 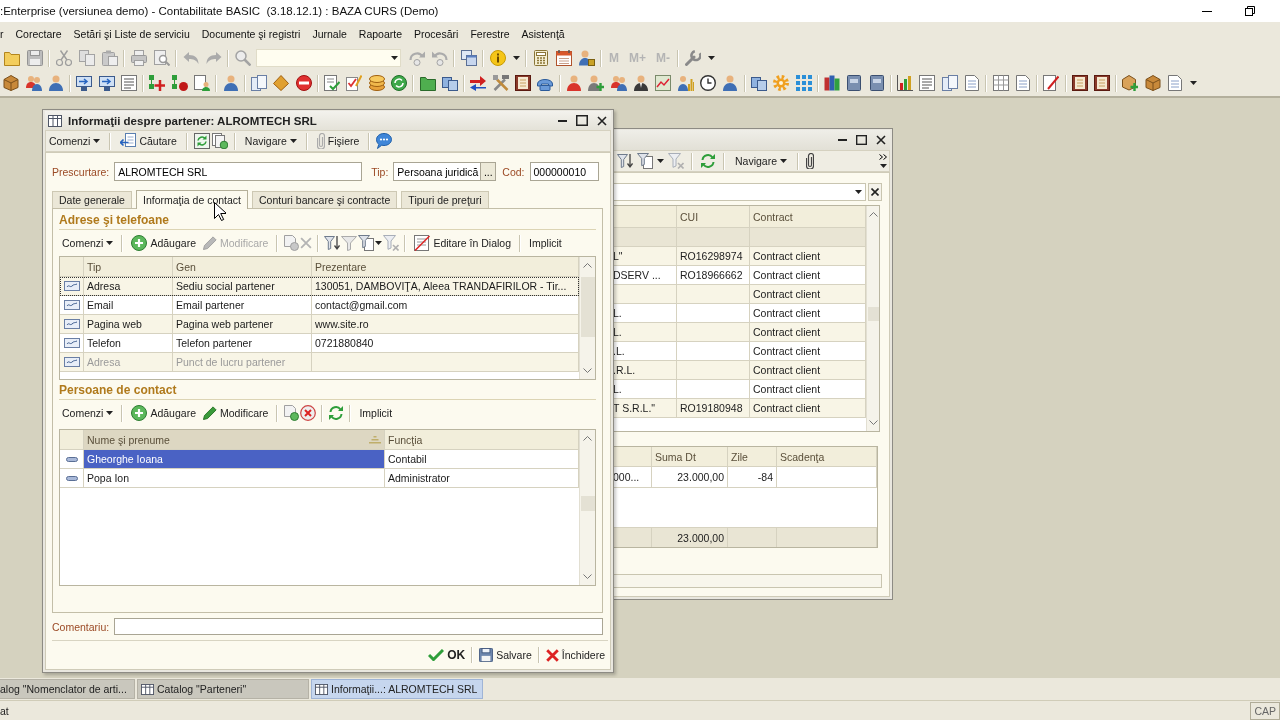 I want to click on menu-item: Setări şi Liste de serviciu, so click(x=131, y=34).